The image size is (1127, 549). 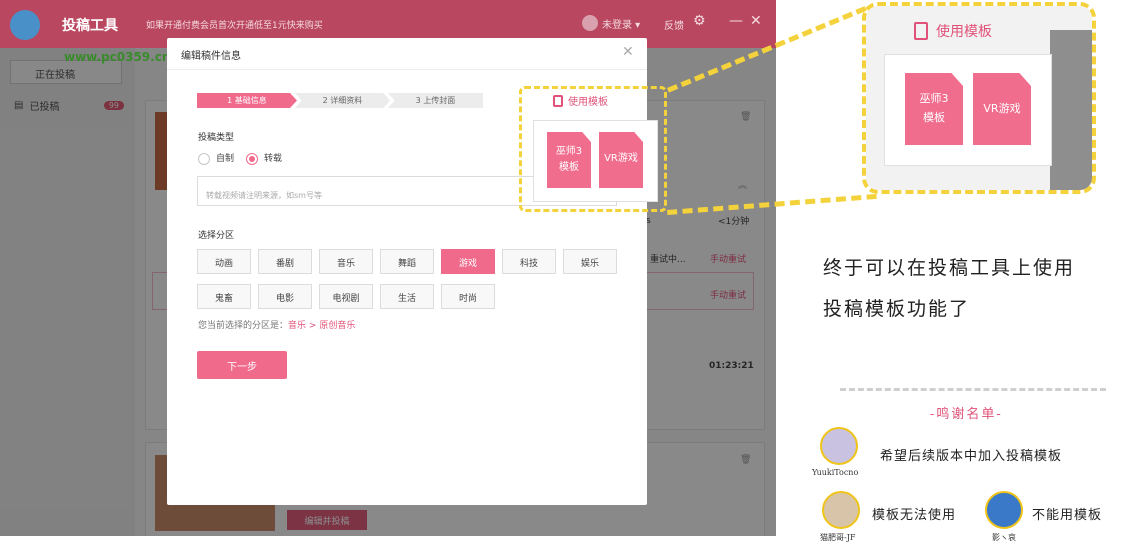 What do you see at coordinates (628, 52) in the screenshot?
I see `close-icon: ✕` at bounding box center [628, 52].